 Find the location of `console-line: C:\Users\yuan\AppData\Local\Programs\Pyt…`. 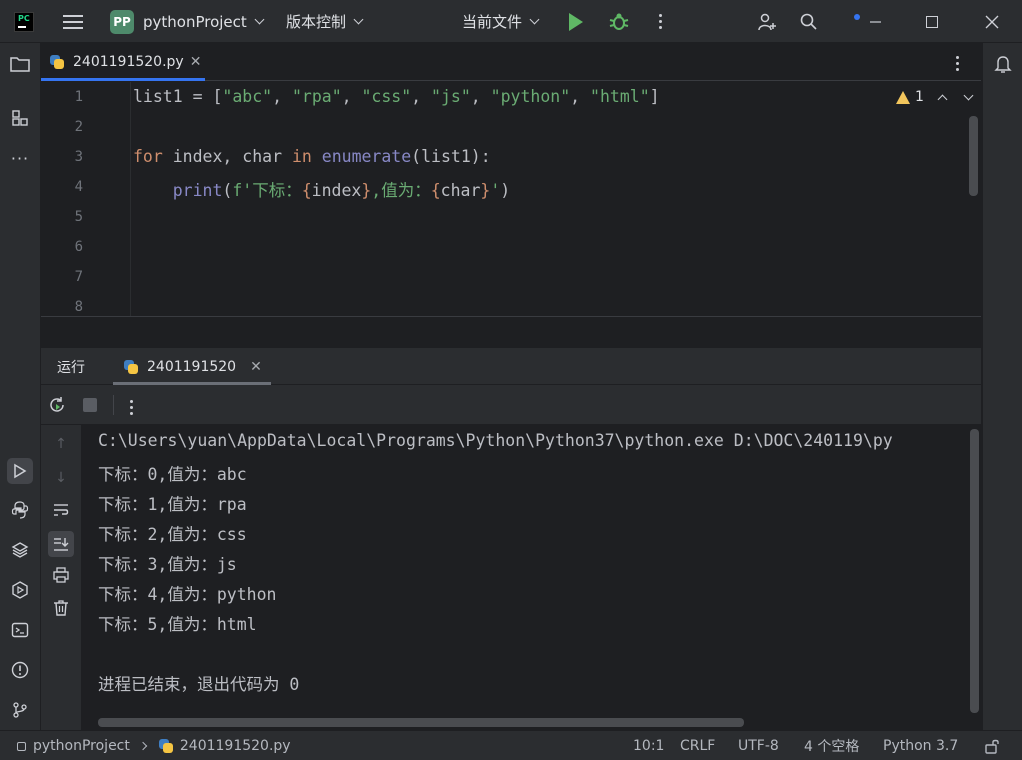

console-line: C:\Users\yuan\AppData\Local\Programs\Pyt… is located at coordinates (495, 440).